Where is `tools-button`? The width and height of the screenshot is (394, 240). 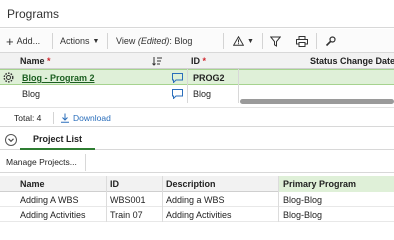
tools-button is located at coordinates (330, 41).